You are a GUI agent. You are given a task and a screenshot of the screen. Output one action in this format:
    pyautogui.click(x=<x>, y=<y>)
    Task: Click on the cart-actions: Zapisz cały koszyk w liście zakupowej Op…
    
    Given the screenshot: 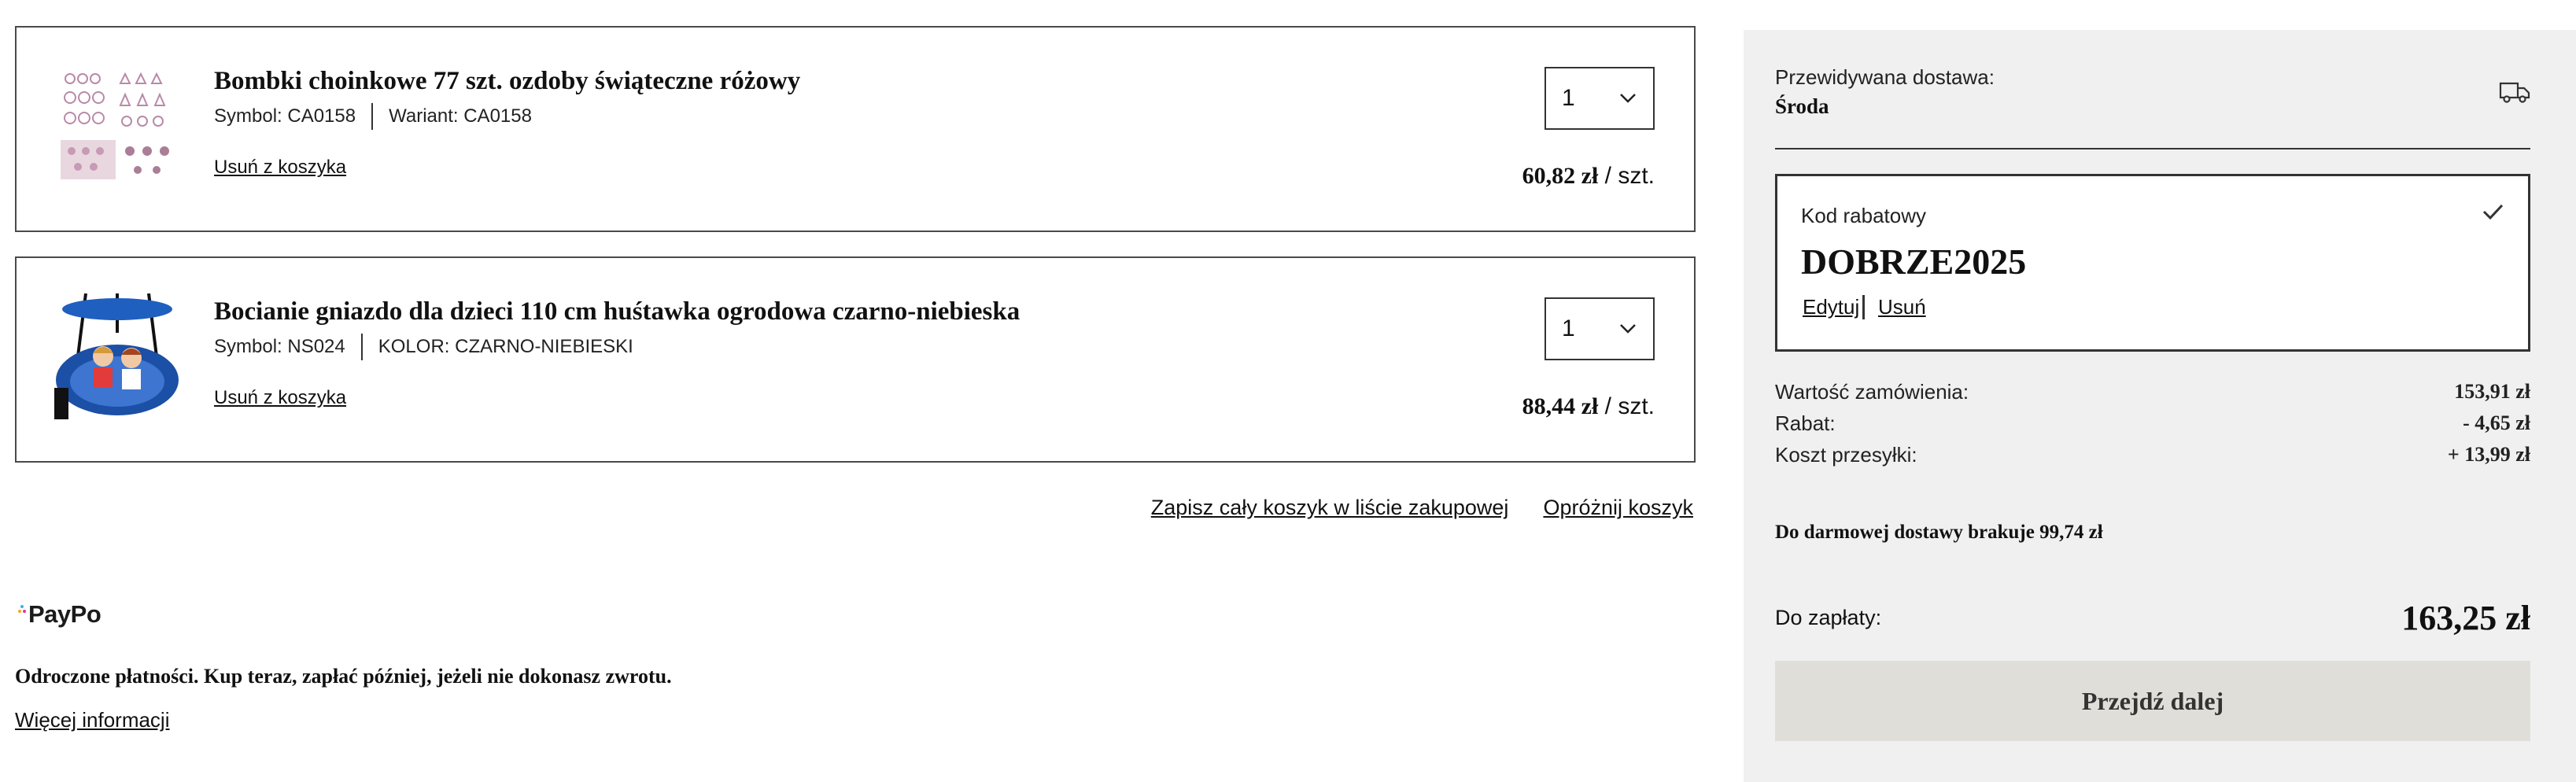 What is the action you would take?
    pyautogui.click(x=1422, y=508)
    